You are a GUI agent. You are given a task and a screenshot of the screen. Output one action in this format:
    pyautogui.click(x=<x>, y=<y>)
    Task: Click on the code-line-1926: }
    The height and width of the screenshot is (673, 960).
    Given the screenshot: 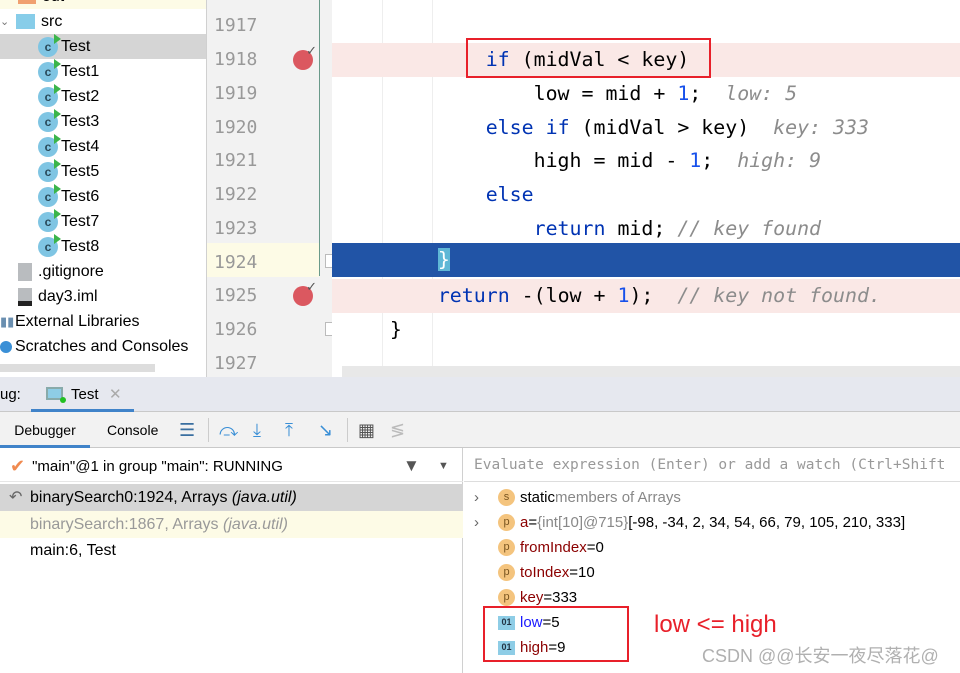 What is the action you would take?
    pyautogui.click(x=395, y=329)
    